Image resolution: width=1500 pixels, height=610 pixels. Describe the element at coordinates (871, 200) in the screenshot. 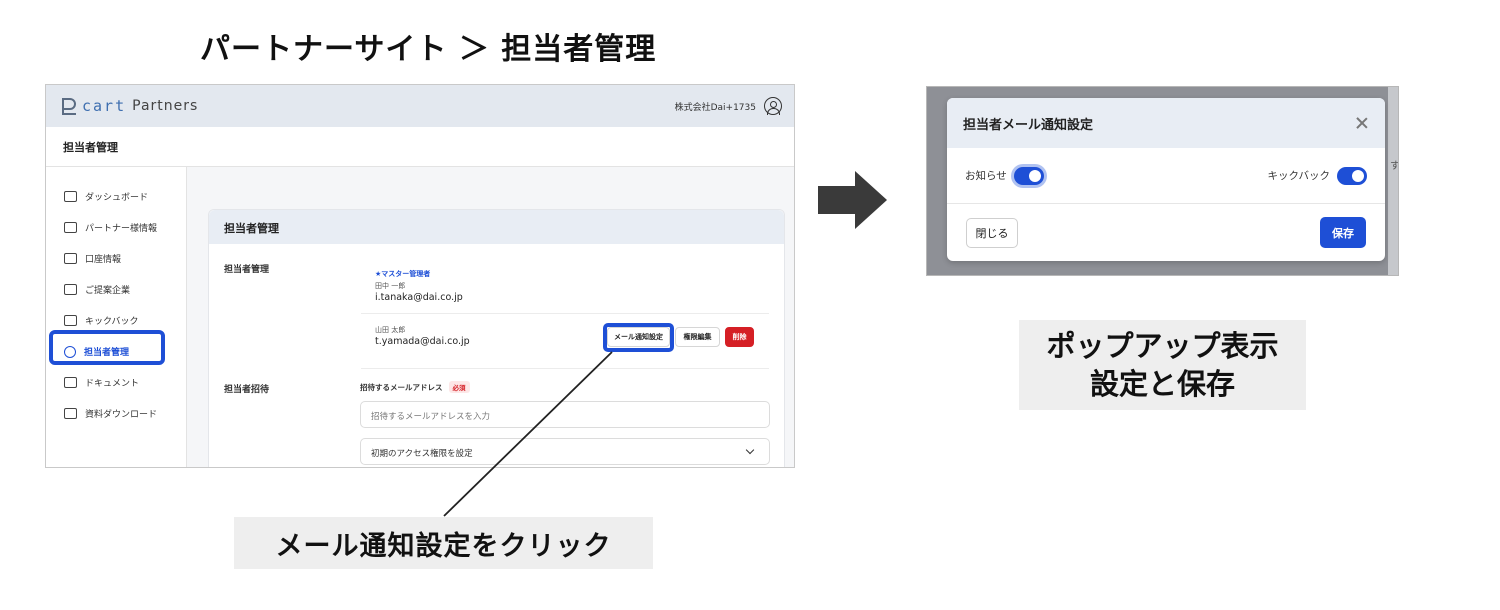

I see `arrow-right-icon` at that location.